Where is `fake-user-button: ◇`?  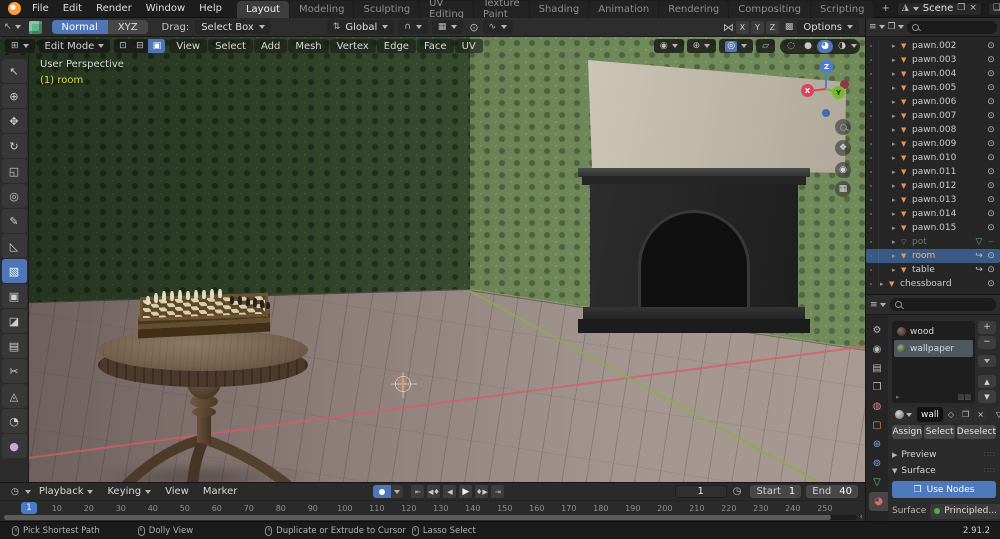
fake-user-button: ◇ is located at coordinates (951, 414).